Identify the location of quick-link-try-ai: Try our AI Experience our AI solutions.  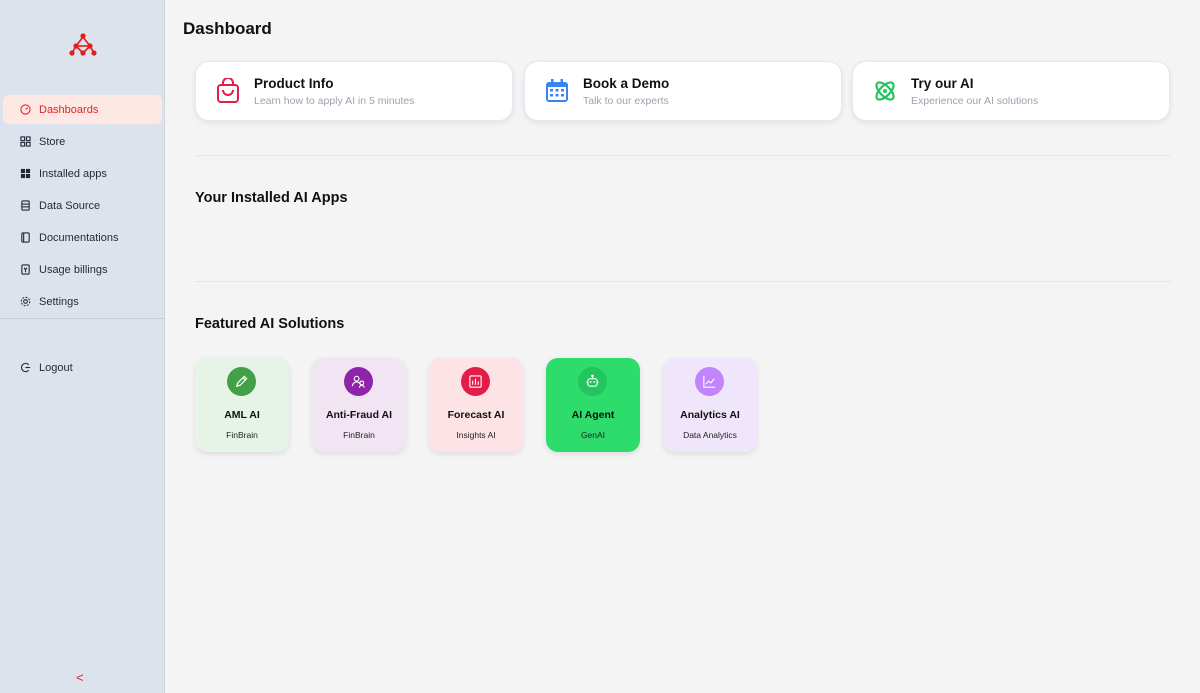
(1011, 91).